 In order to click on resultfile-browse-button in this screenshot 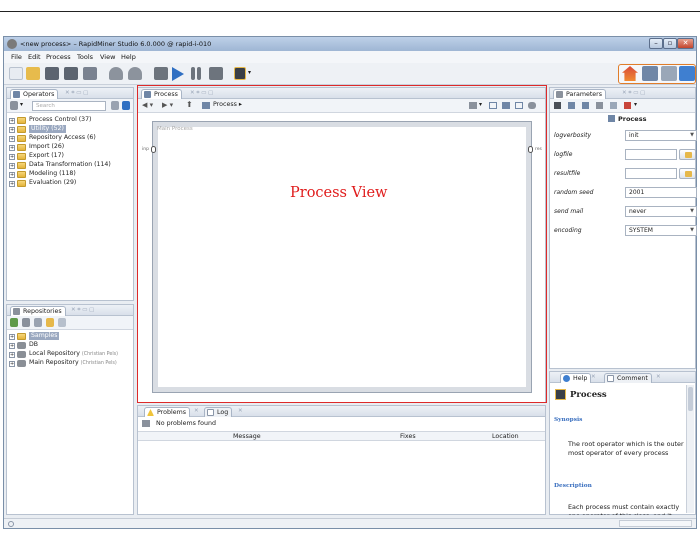, I will do `click(687, 173)`.